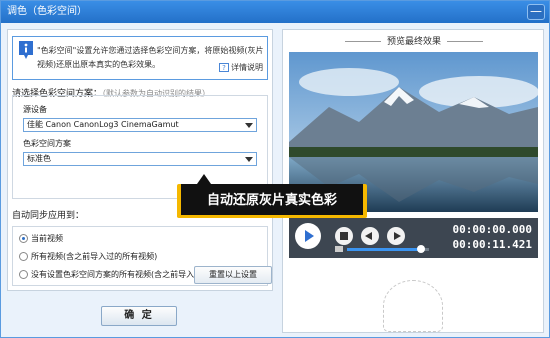 This screenshot has width=550, height=338. I want to click on source-device-select: 佳能 Canon CanonLog3 CinemaGamut, so click(140, 125).